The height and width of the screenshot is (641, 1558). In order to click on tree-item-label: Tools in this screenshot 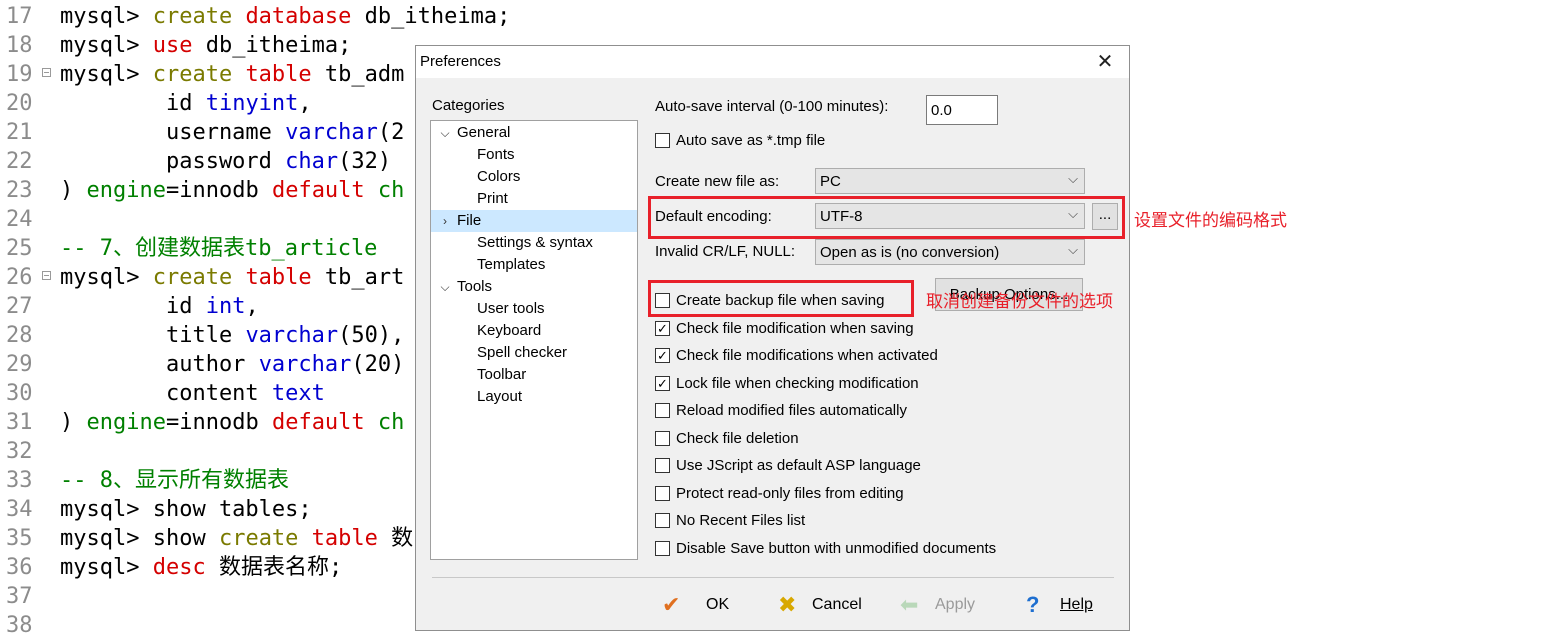, I will do `click(475, 286)`.